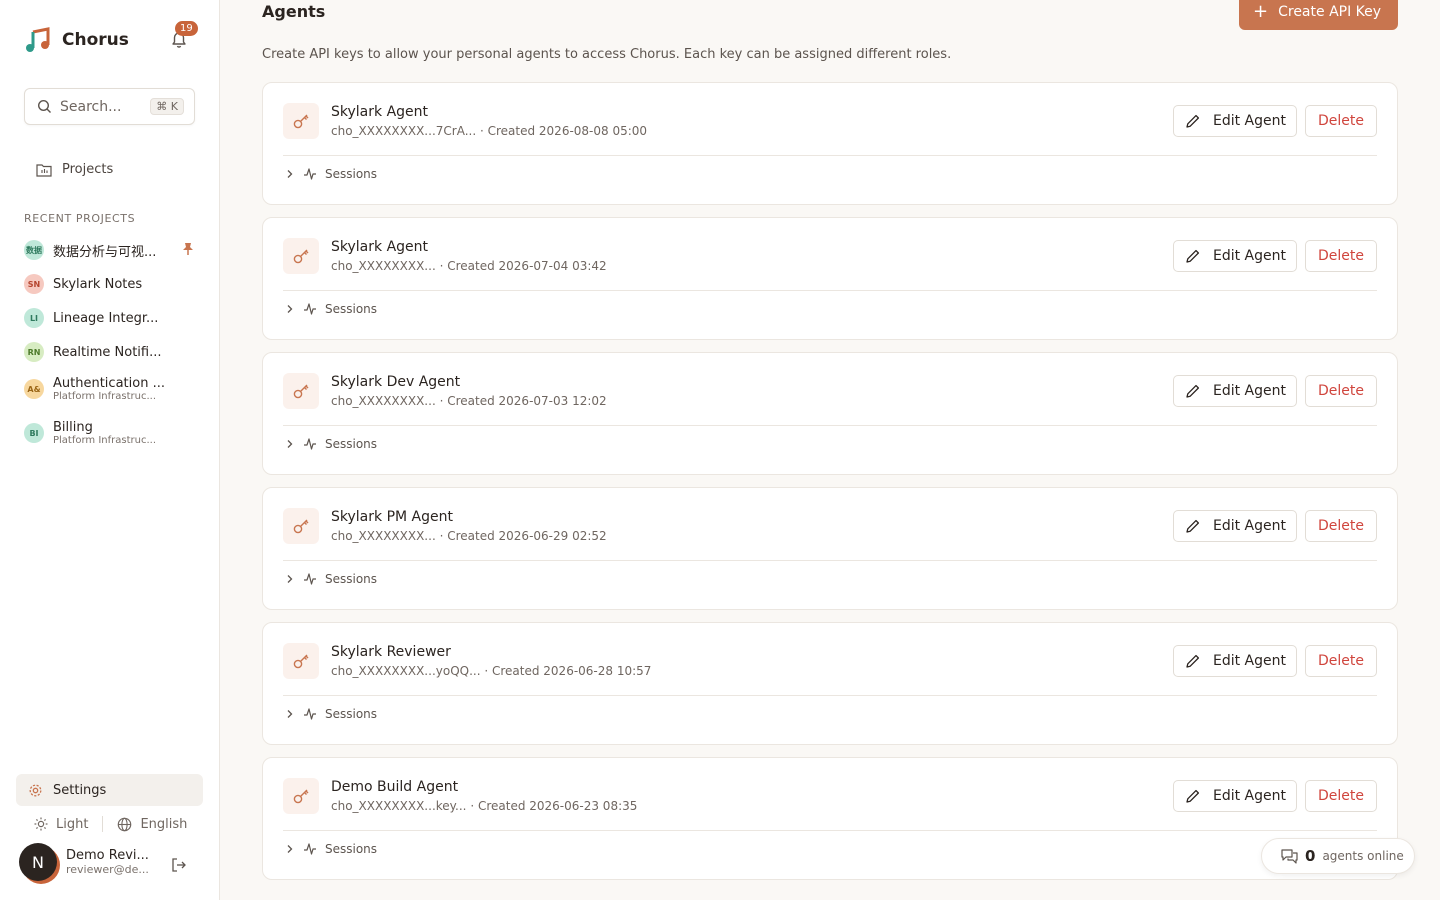 The image size is (1440, 900). What do you see at coordinates (527, 401) in the screenshot?
I see `agent-created: Created 2026-07-03 12:02` at bounding box center [527, 401].